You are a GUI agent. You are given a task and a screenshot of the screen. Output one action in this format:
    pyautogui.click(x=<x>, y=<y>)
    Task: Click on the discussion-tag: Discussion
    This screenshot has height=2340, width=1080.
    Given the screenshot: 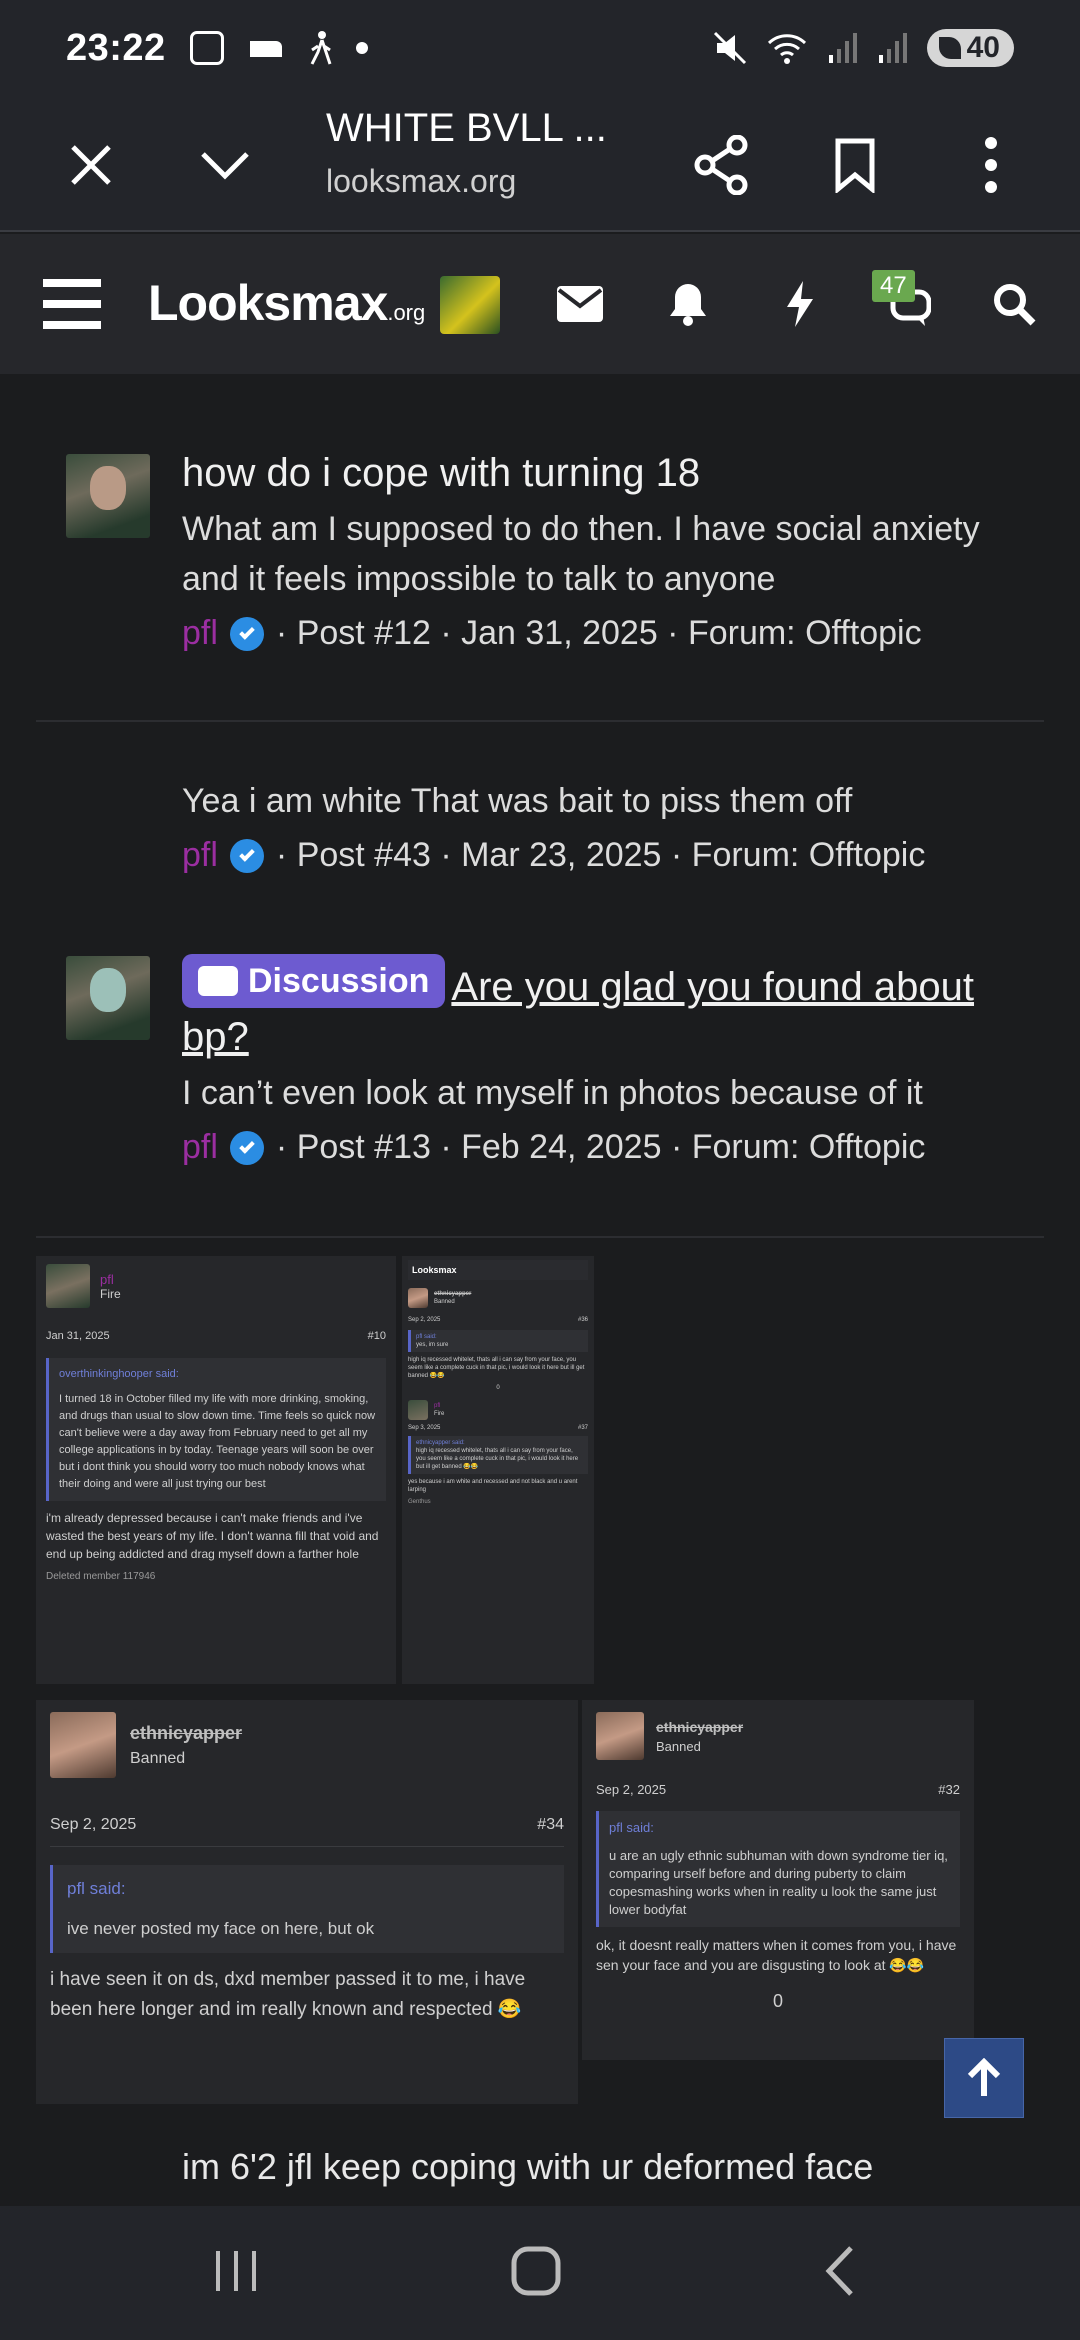 What is the action you would take?
    pyautogui.click(x=314, y=981)
    